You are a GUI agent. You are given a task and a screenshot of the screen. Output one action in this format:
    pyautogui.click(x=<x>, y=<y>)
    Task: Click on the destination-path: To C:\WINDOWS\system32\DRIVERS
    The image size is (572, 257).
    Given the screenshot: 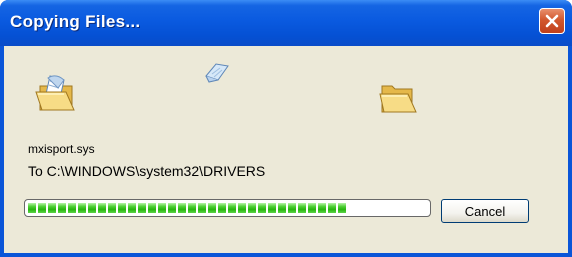 What is the action you would take?
    pyautogui.click(x=147, y=171)
    